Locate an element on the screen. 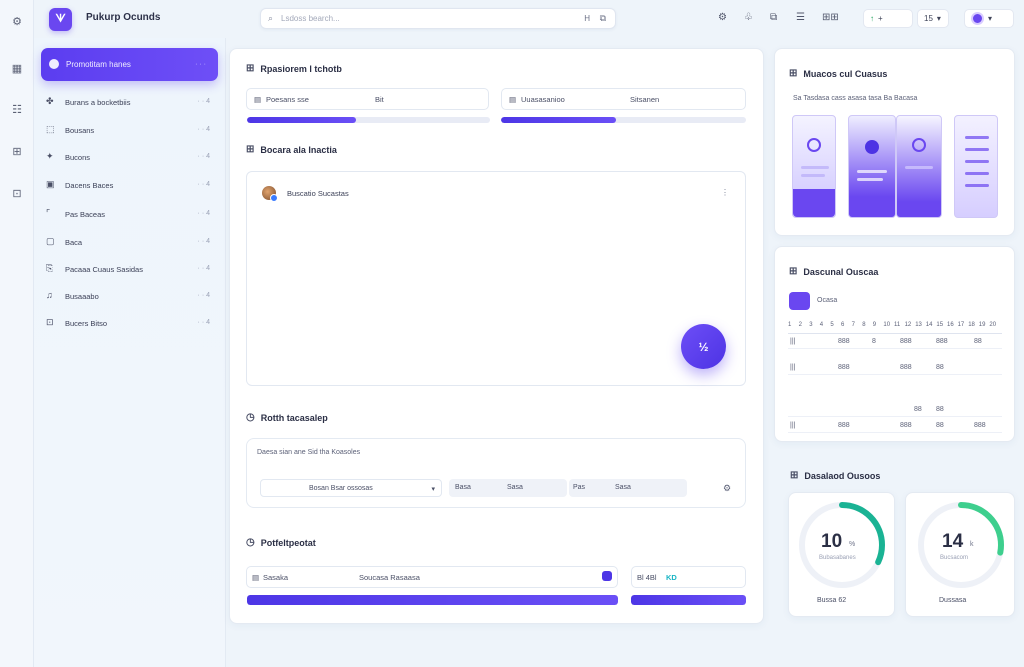  sidebar-item-active: Promotitam hanes · · · is located at coordinates (129, 64).